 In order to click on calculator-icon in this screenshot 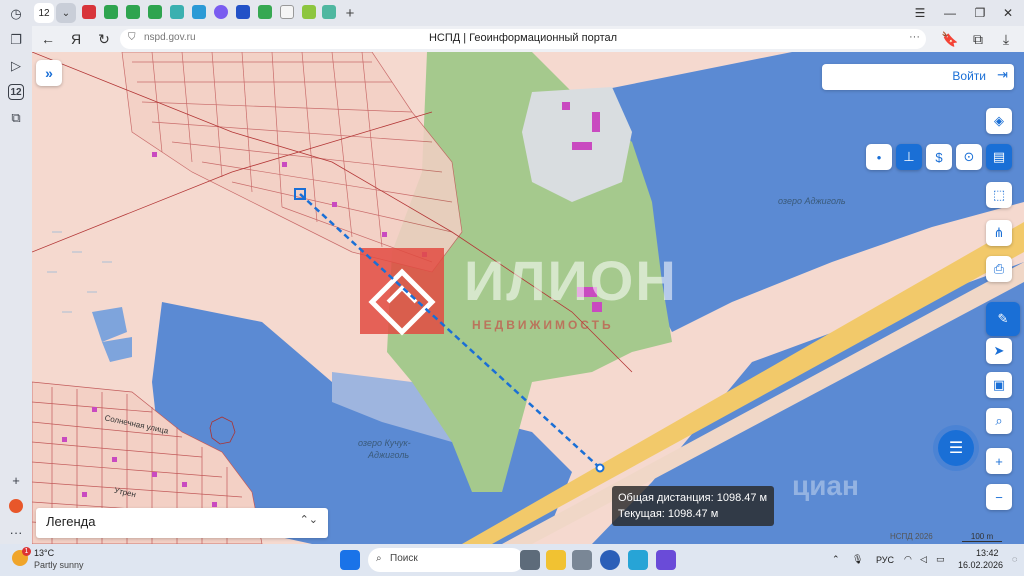, I will do `click(582, 560)`.